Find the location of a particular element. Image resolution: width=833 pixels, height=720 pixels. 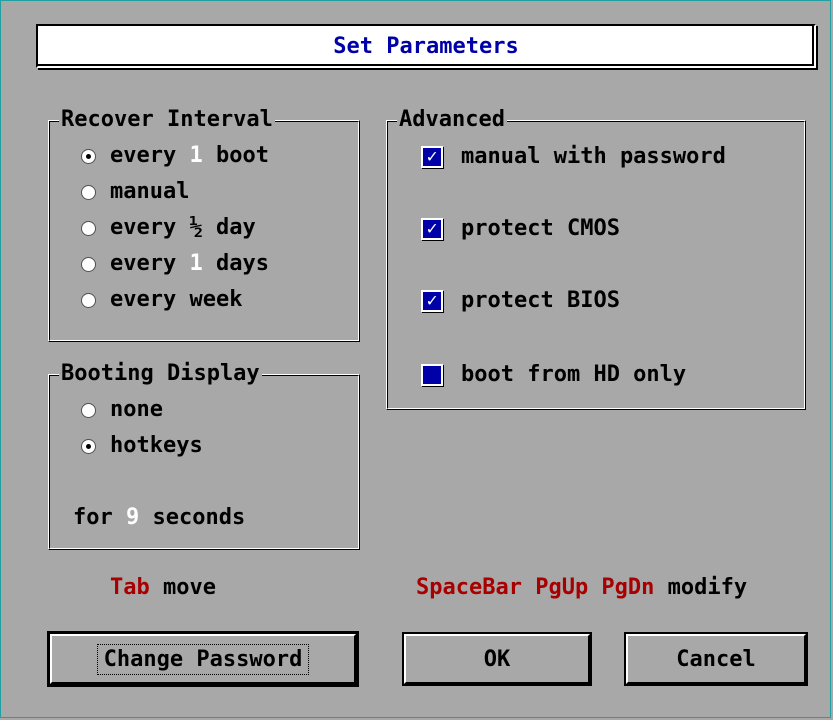

help-move: Tab move is located at coordinates (163, 588).